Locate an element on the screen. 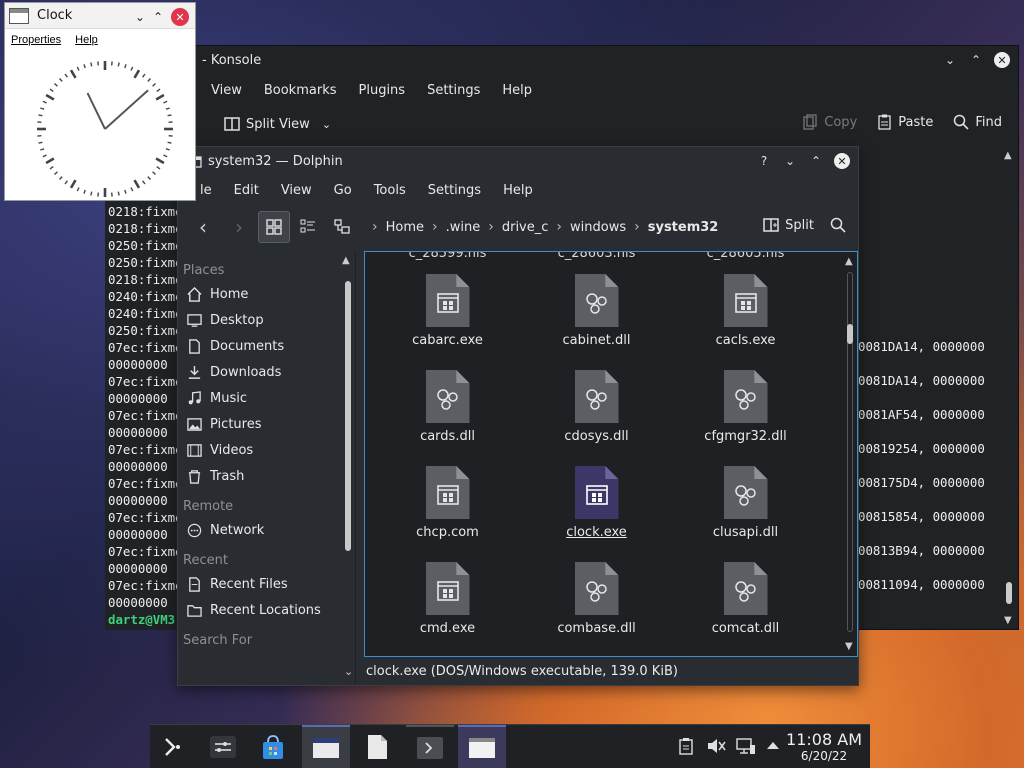 This screenshot has width=1024, height=768. remote-section-title: Remote is located at coordinates (208, 506).